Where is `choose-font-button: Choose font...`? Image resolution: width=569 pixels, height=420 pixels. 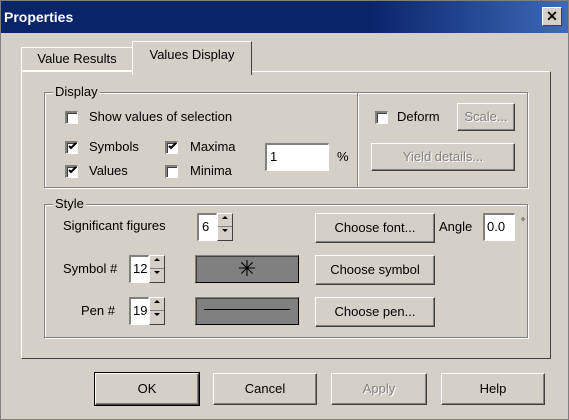
choose-font-button: Choose font... is located at coordinates (375, 228).